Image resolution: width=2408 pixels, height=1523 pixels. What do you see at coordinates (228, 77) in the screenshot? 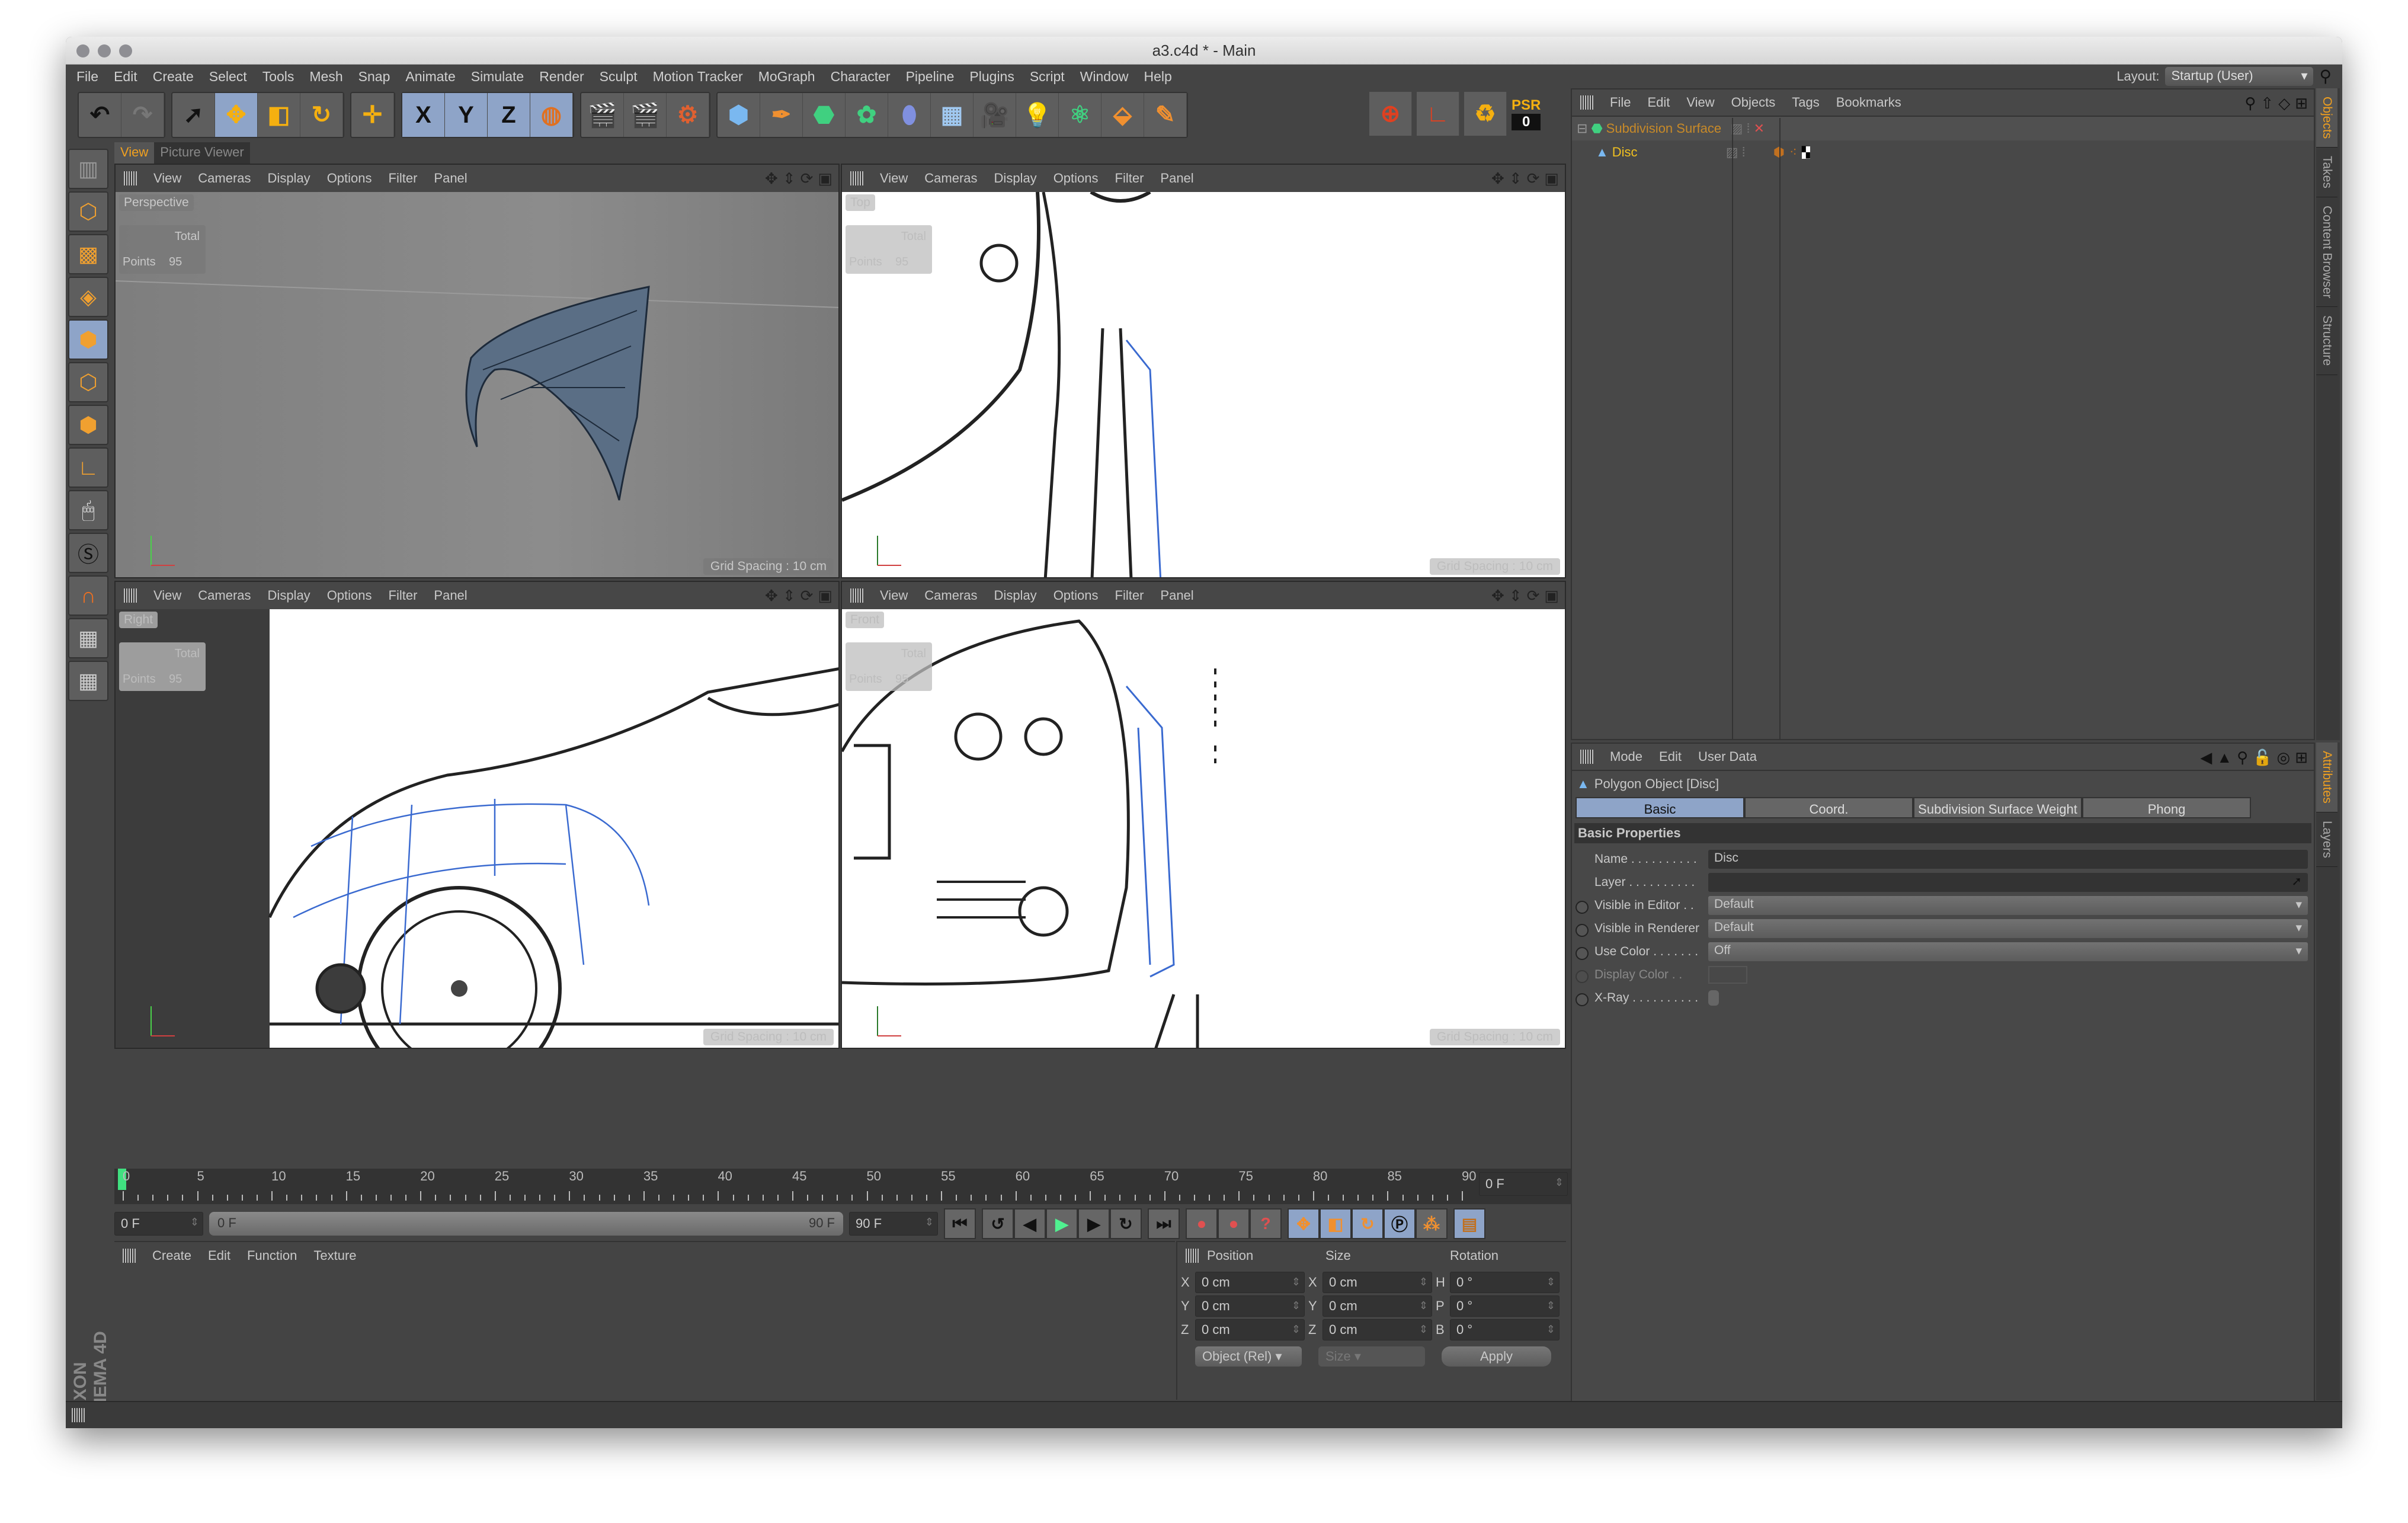
I see `menu-select: Select` at bounding box center [228, 77].